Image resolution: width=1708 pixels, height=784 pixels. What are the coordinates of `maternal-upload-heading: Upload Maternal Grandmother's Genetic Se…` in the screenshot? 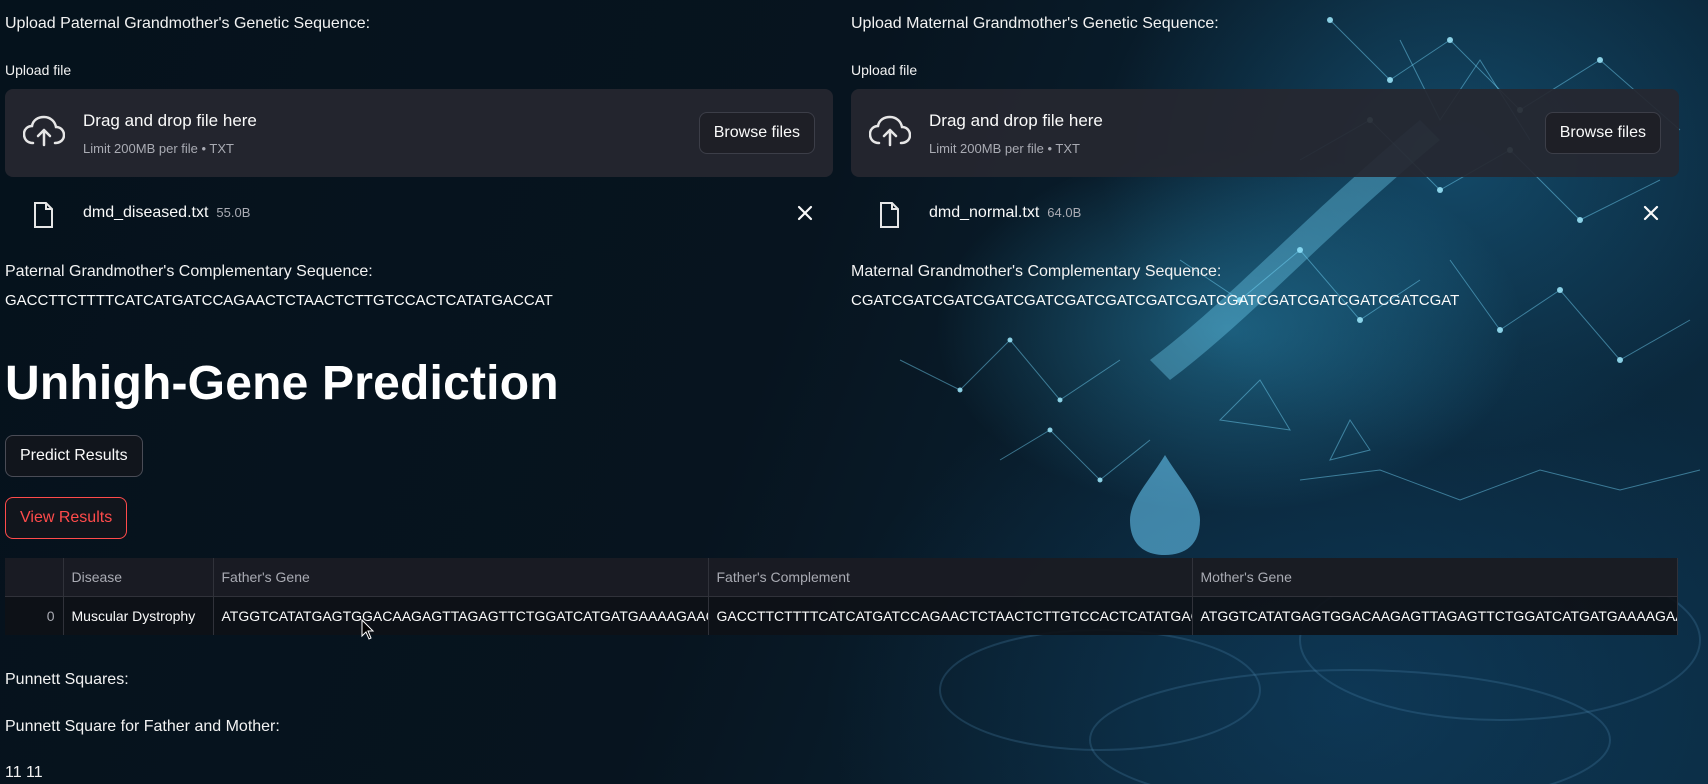 It's located at (1035, 23).